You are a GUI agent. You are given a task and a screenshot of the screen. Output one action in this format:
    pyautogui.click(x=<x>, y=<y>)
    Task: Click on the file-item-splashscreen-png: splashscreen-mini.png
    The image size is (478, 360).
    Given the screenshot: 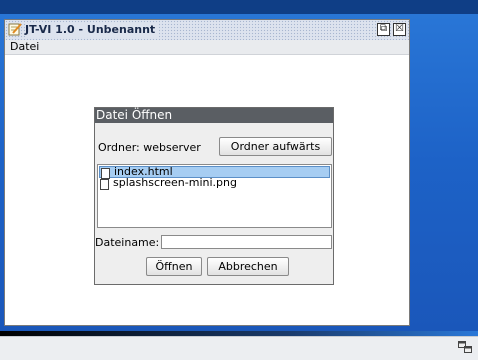 What is the action you would take?
    pyautogui.click(x=214, y=183)
    